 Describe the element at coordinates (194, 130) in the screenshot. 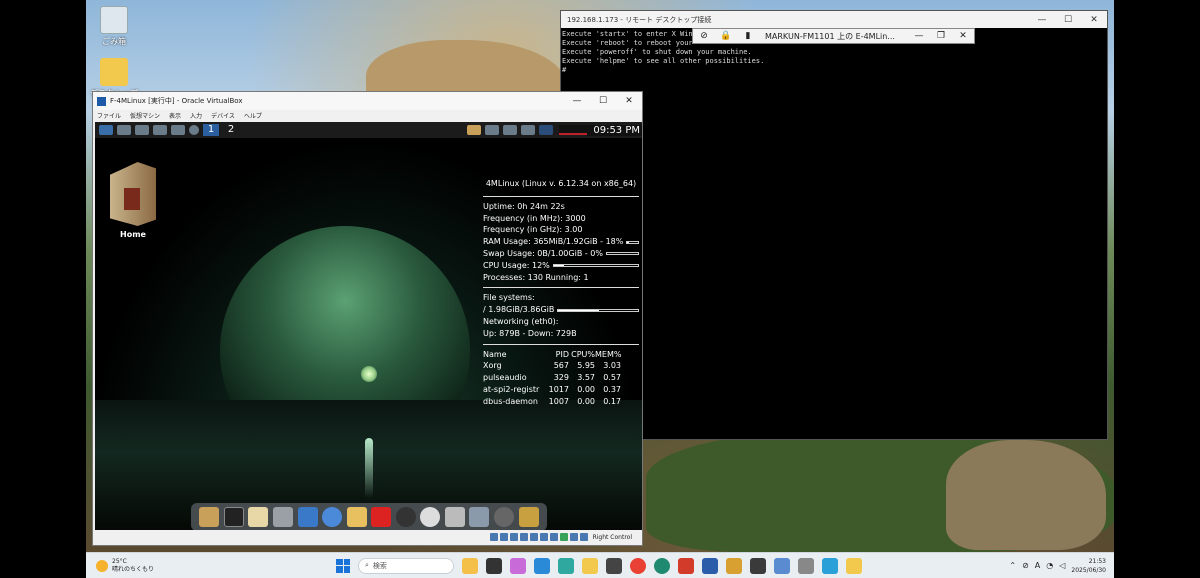

I see `settings-icon` at that location.